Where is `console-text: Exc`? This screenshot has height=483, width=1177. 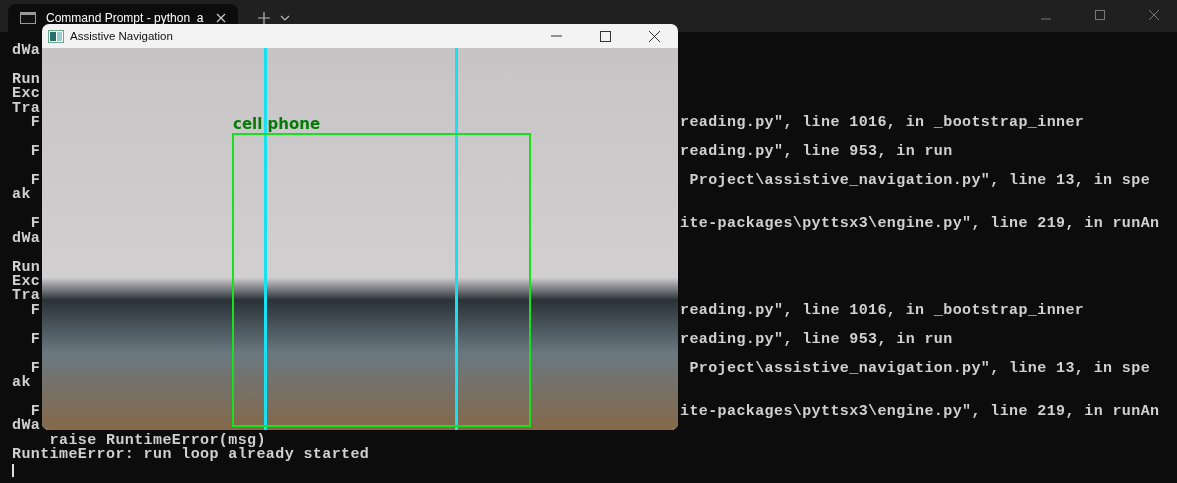
console-text: Exc is located at coordinates (26, 281).